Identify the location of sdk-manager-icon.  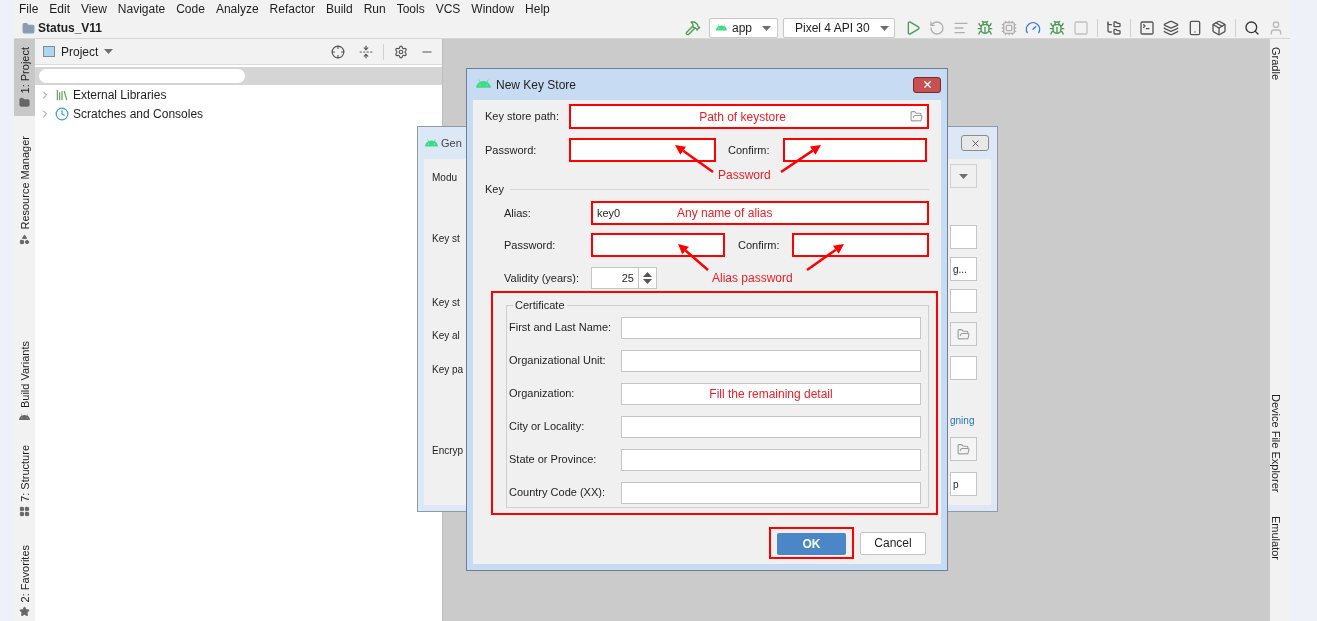
(1219, 28).